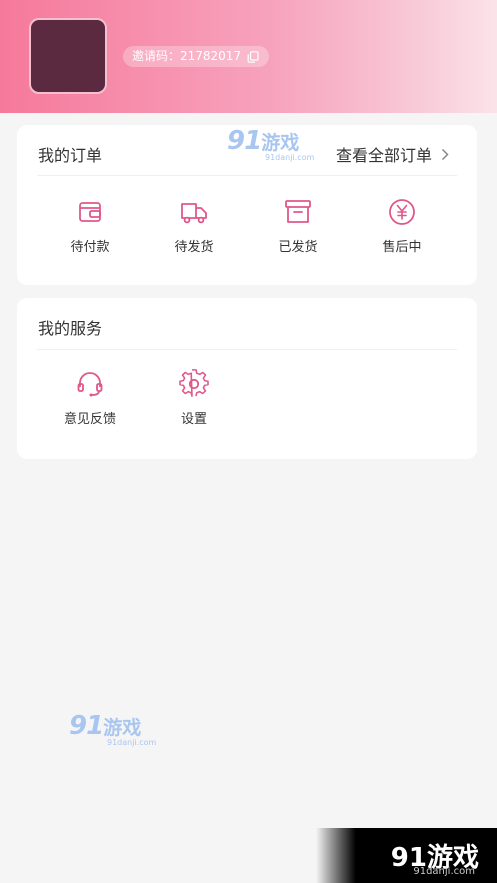  I want to click on service-feedback: 意见反馈, so click(90, 398).